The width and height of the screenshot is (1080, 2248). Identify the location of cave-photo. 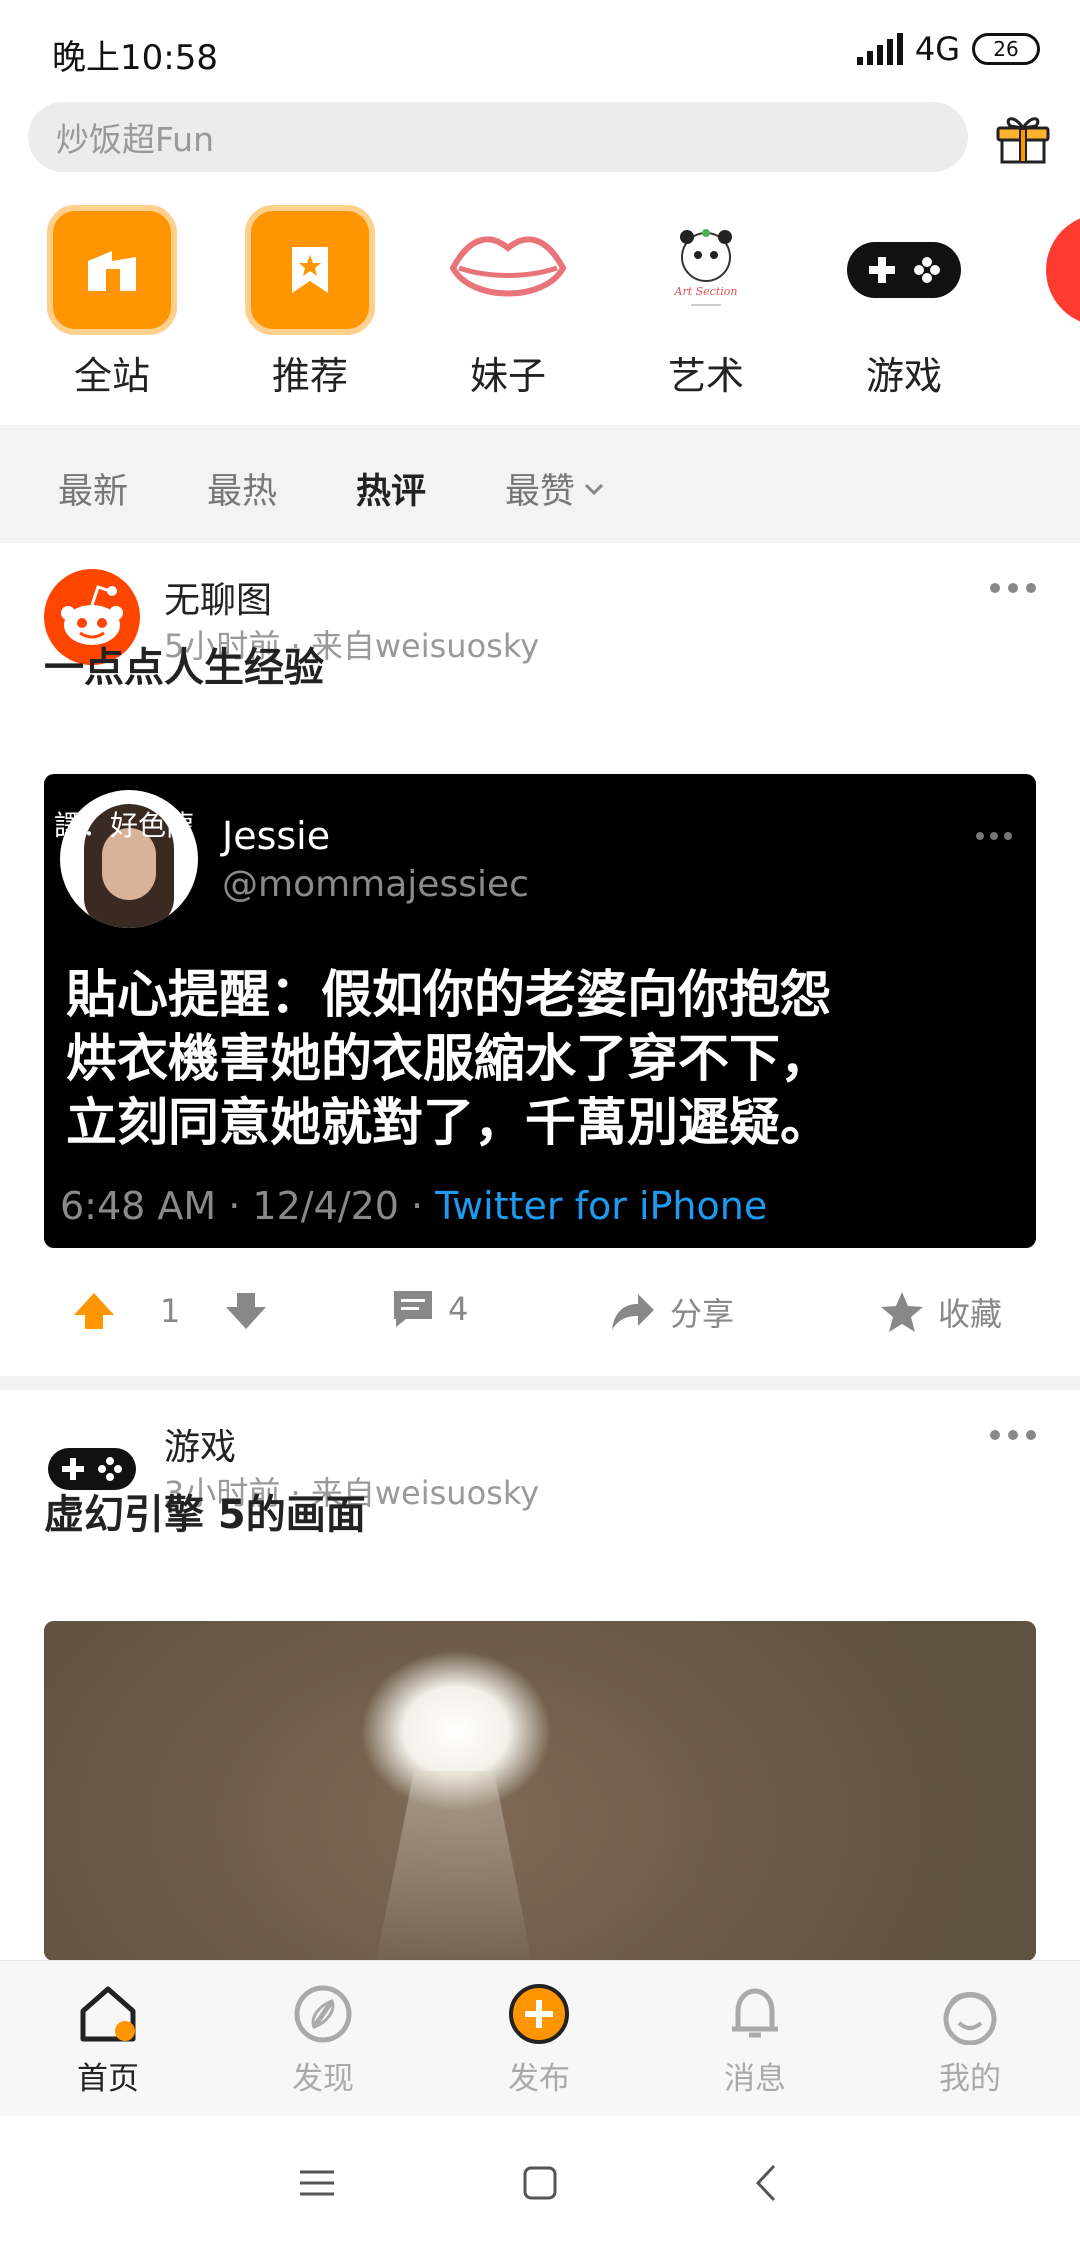
(540, 1790).